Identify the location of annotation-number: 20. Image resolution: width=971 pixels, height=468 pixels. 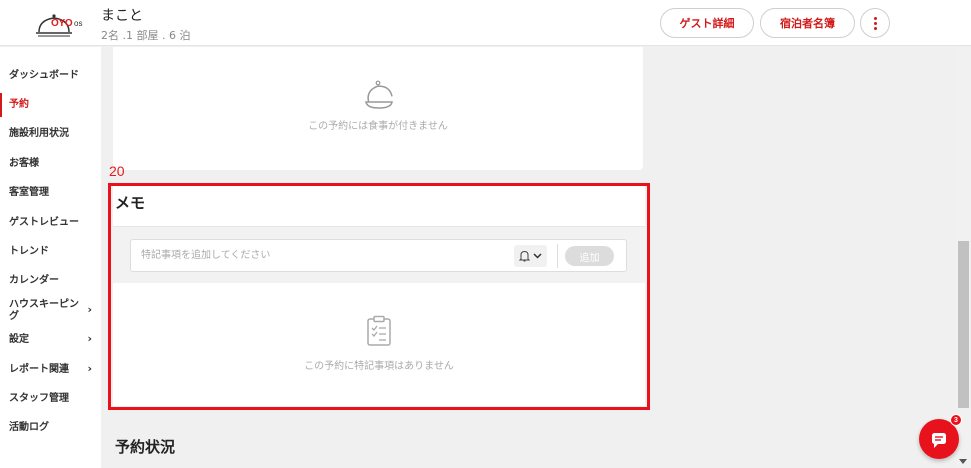
(117, 171).